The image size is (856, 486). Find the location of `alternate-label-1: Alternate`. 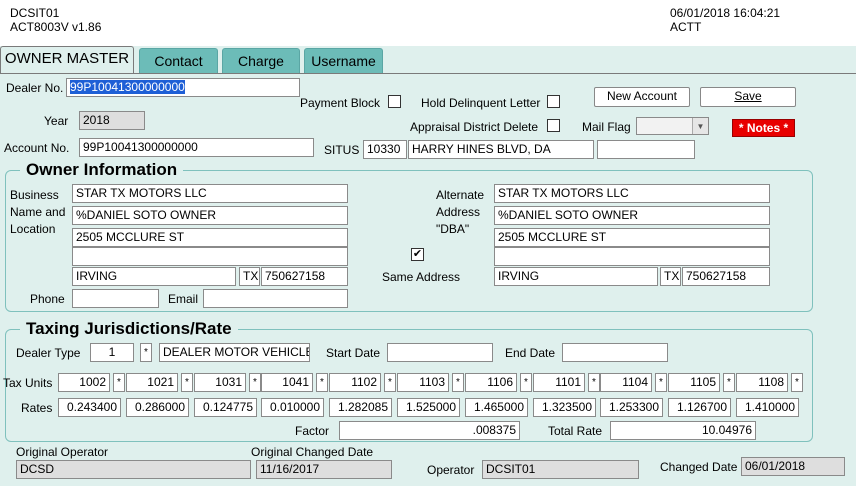

alternate-label-1: Alternate is located at coordinates (460, 195).